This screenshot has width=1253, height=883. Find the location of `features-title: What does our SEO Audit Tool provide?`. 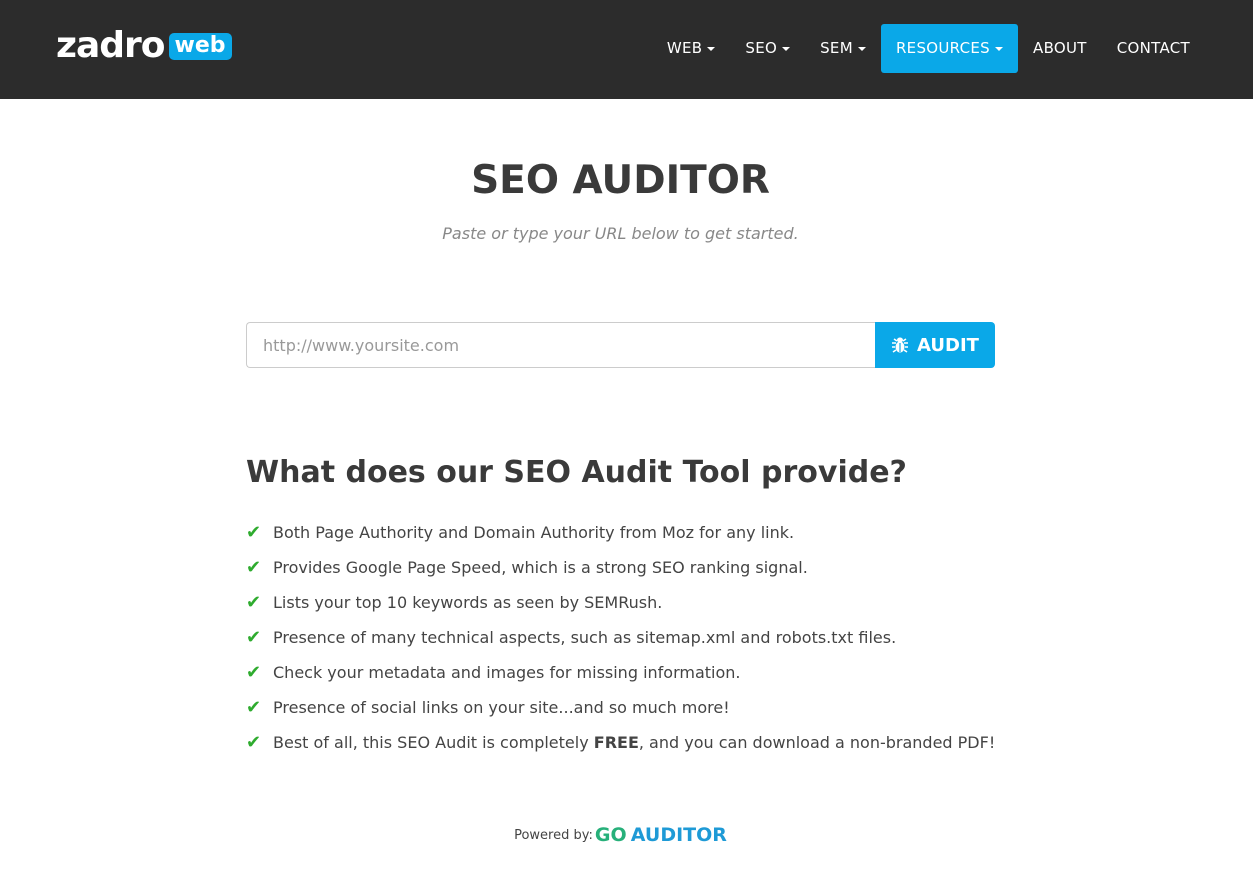

features-title: What does our SEO Audit Tool provide? is located at coordinates (576, 472).